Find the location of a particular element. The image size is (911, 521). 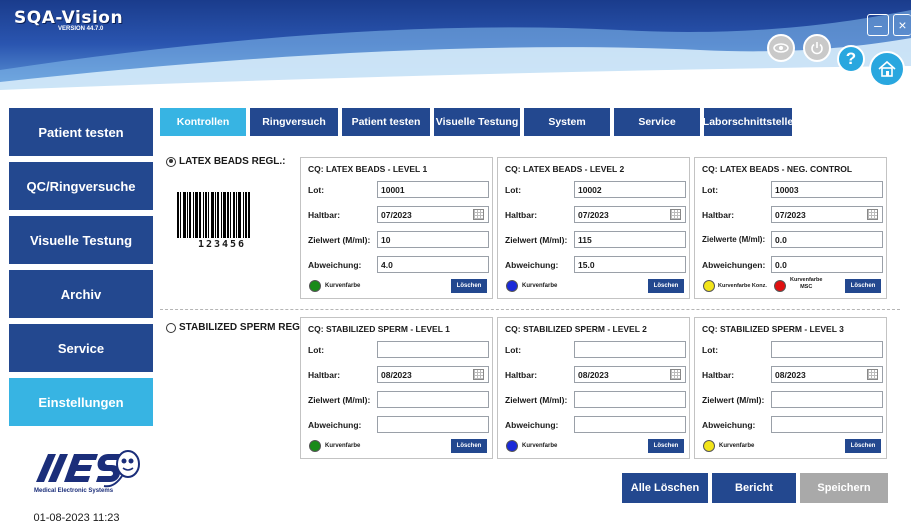

target-label: Zielwert (M/ml): is located at coordinates (339, 240).